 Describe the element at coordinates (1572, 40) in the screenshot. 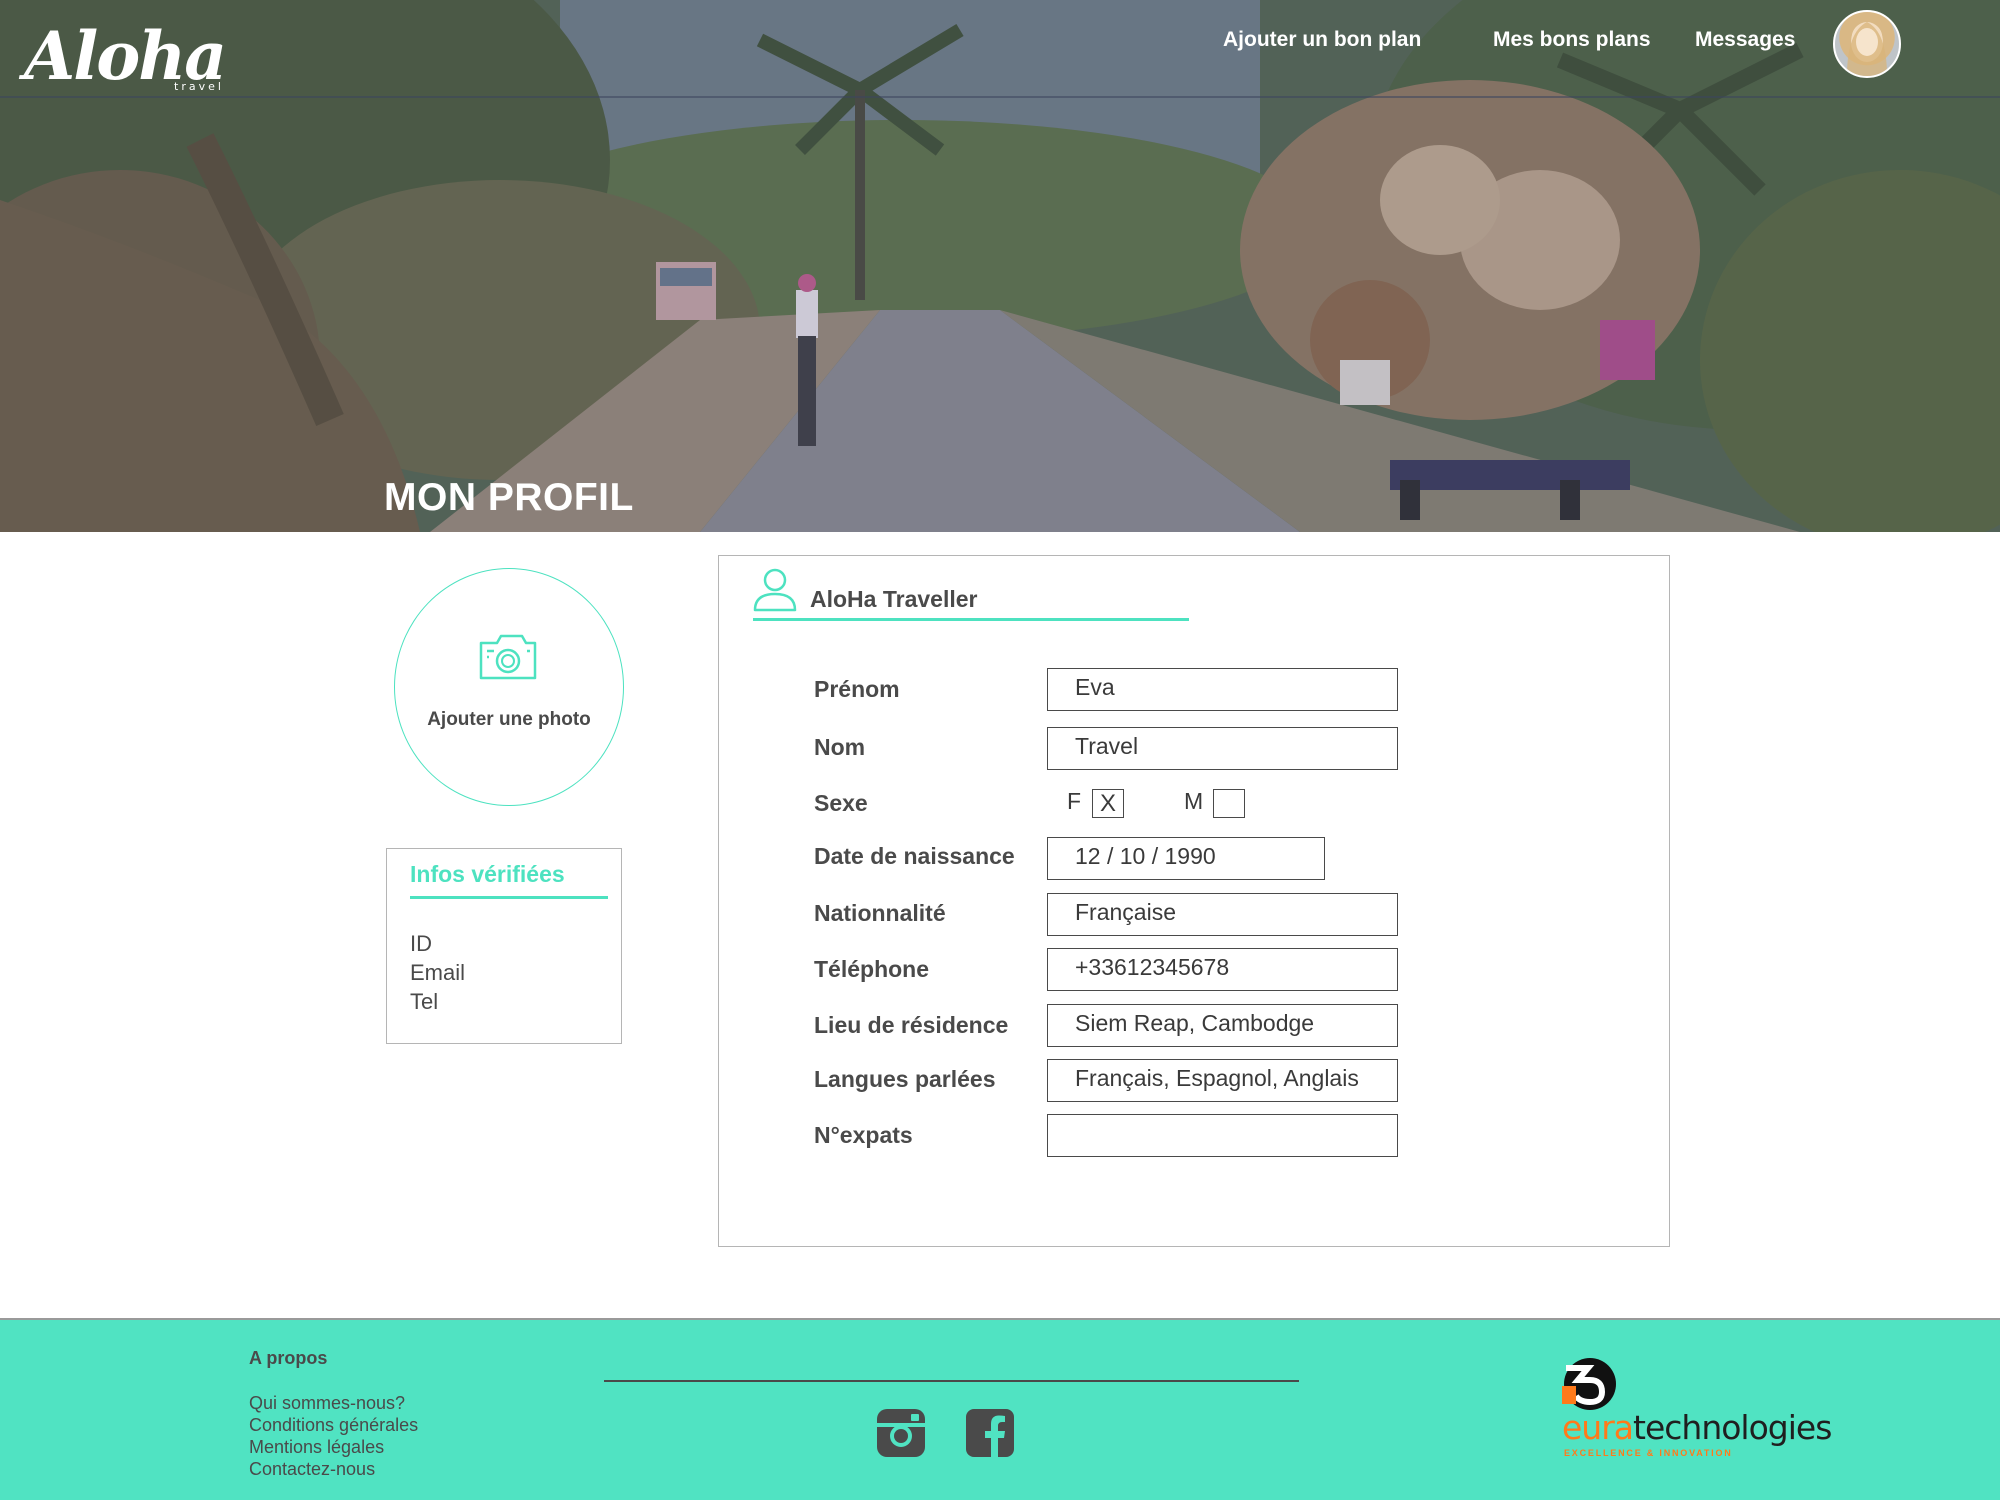

I see `nav-my-deals: Mes bons plans` at that location.